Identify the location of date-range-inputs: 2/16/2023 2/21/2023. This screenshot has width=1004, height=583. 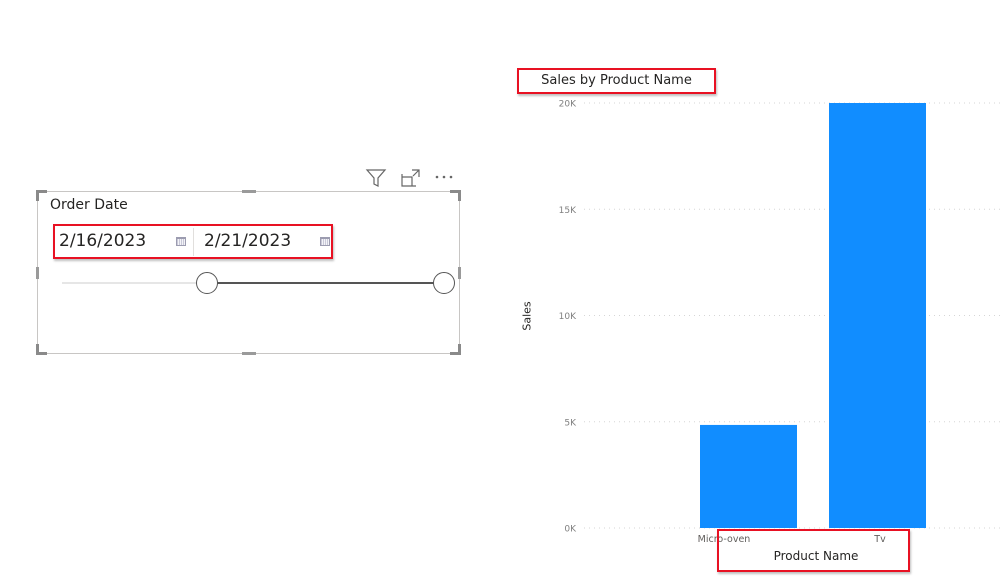
(193, 241).